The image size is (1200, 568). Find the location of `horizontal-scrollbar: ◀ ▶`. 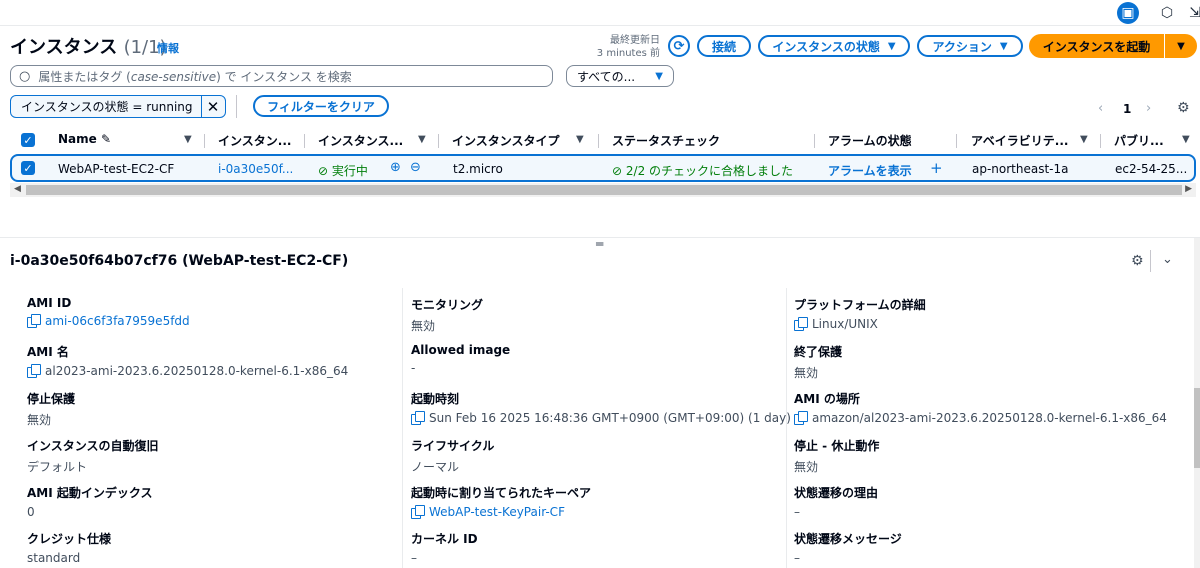

horizontal-scrollbar: ◀ ▶ is located at coordinates (603, 190).